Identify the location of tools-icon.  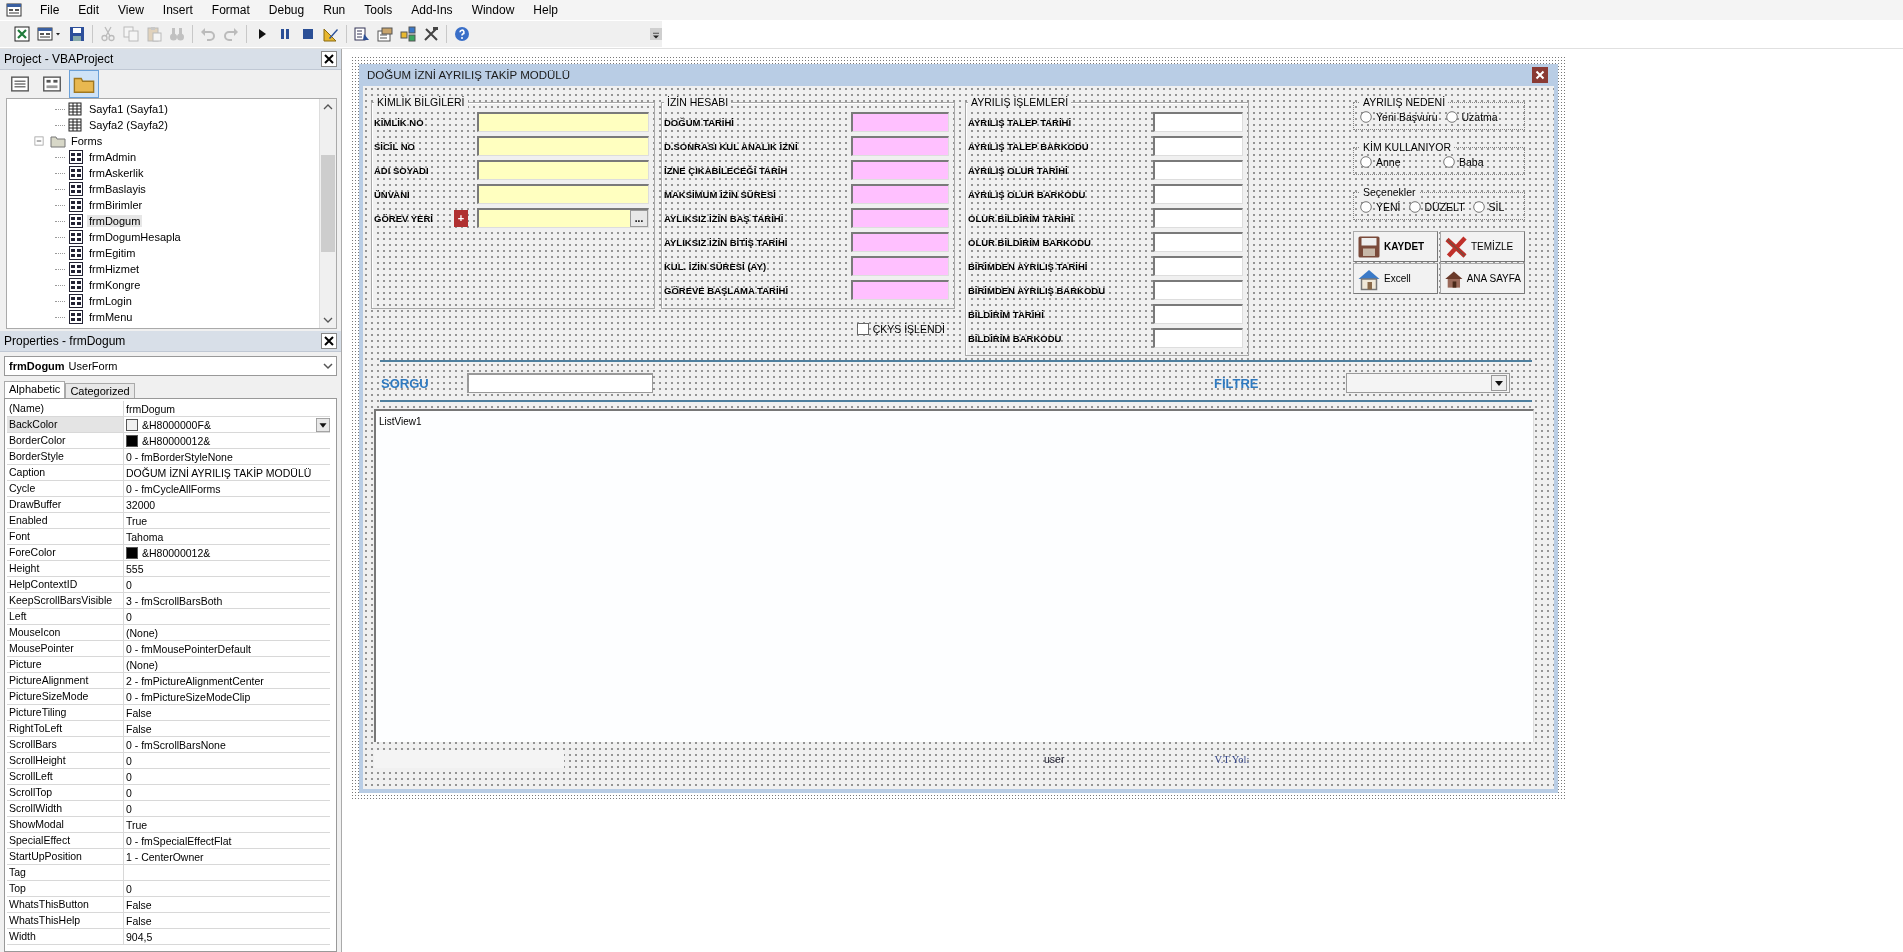
(431, 34).